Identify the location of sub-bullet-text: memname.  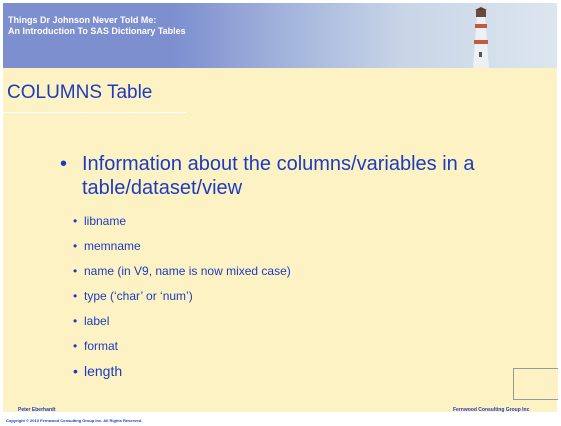
(112, 246).